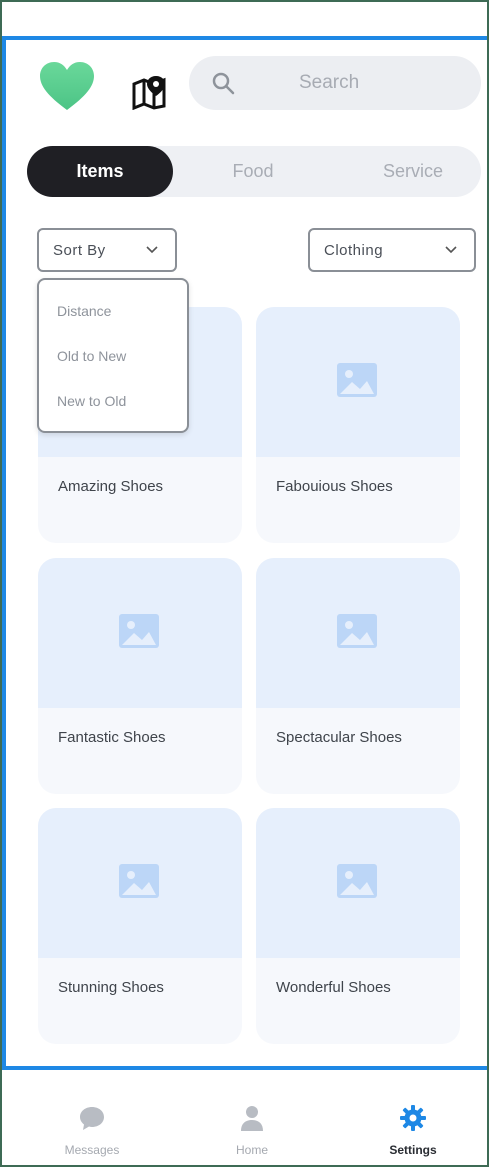  Describe the element at coordinates (334, 486) in the screenshot. I see `product-title: Fabouious Shoes` at that location.